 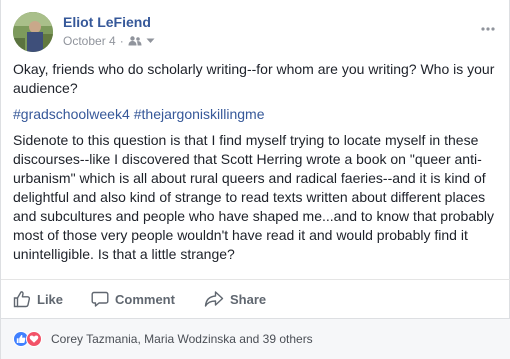 What do you see at coordinates (248, 299) in the screenshot?
I see `share-label: Share` at bounding box center [248, 299].